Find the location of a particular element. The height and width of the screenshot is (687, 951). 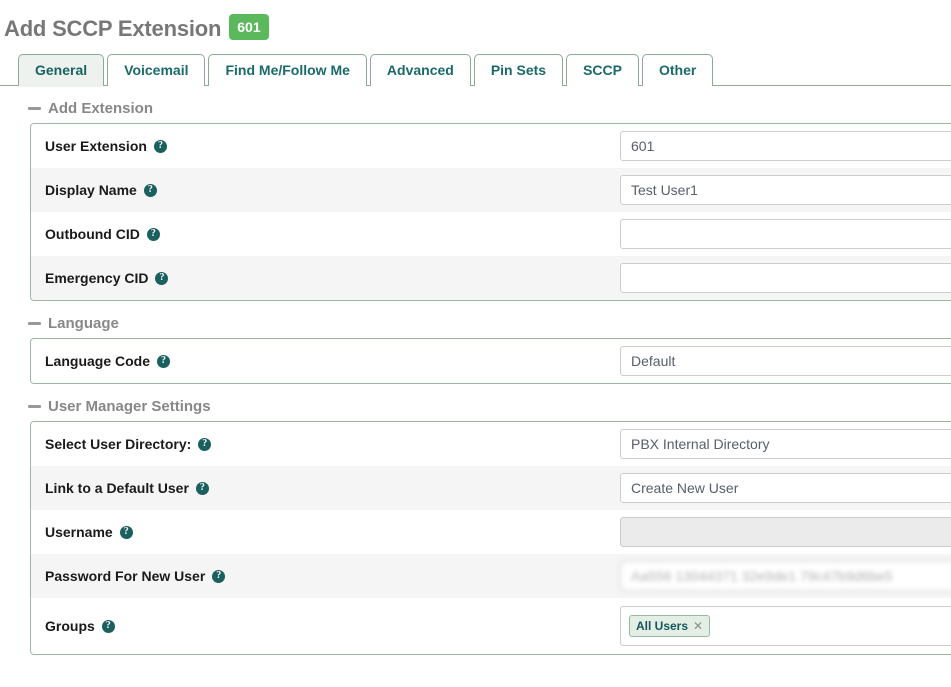

emergency-cid-input is located at coordinates (785, 278).